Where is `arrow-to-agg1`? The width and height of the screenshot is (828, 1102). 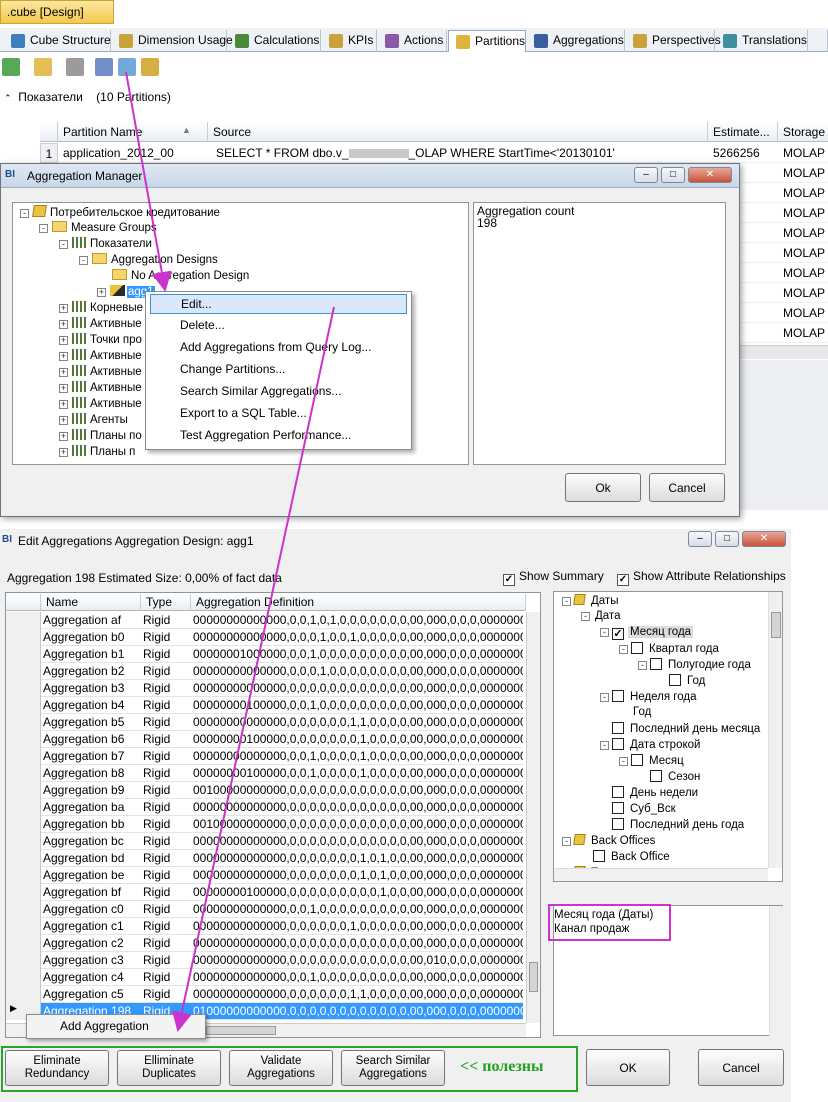
arrow-to-agg1 is located at coordinates (148, 181).